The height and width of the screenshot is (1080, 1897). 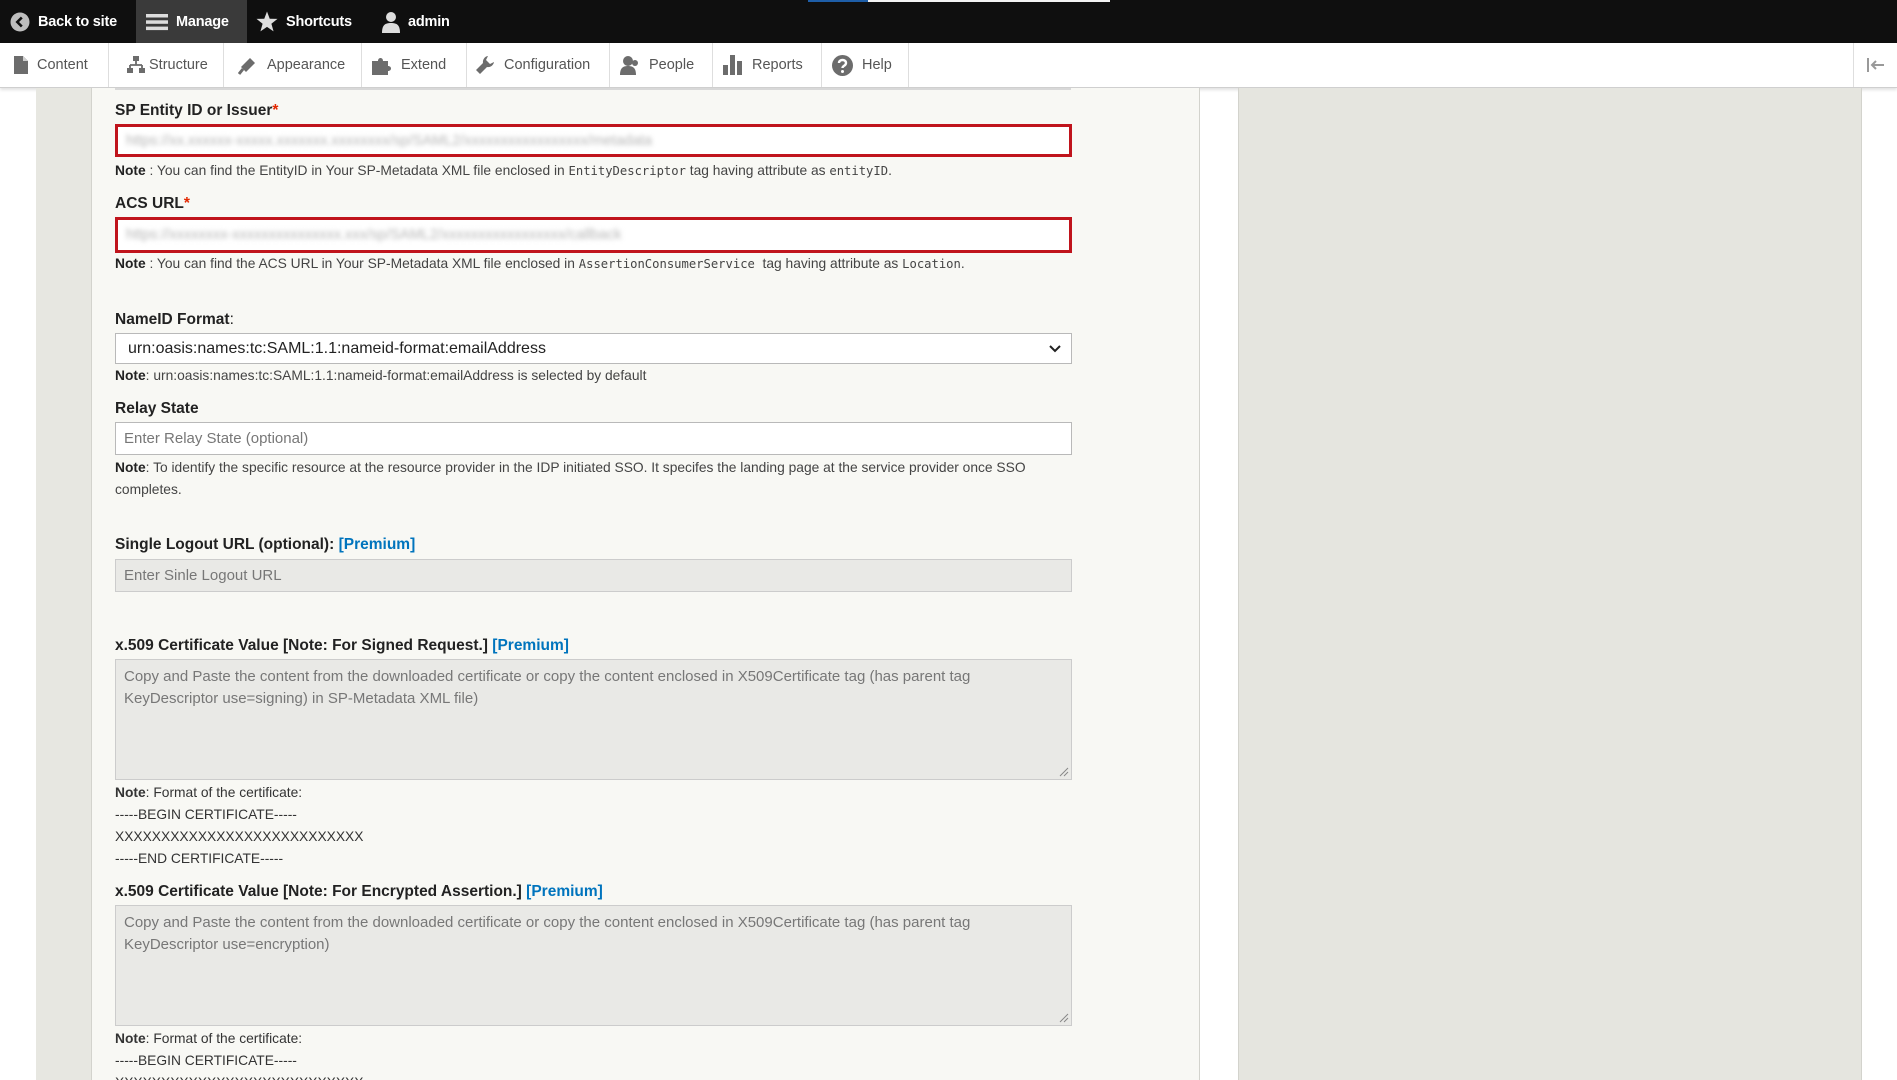 I want to click on tray-tab-label: Extend, so click(x=424, y=65).